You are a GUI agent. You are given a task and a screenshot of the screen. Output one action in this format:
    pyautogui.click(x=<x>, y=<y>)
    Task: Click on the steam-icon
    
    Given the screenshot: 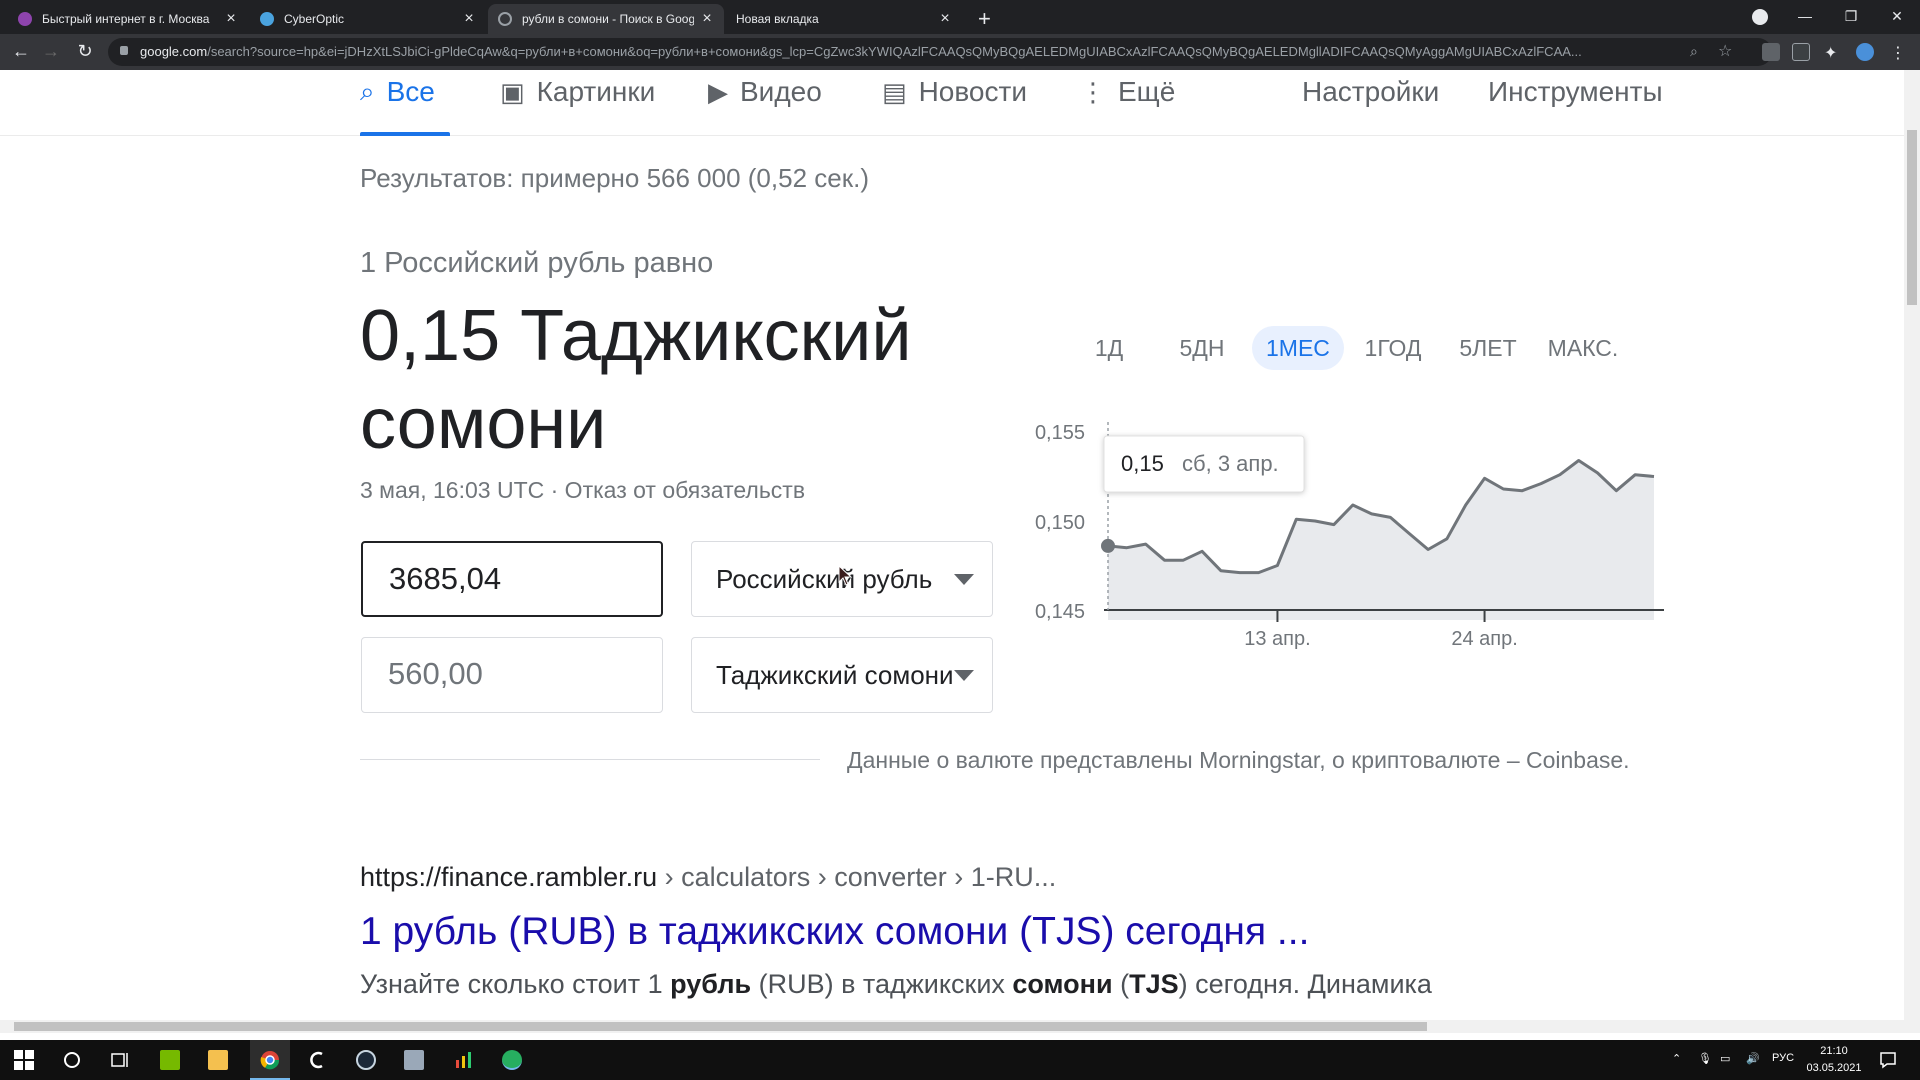 What is the action you would take?
    pyautogui.click(x=366, y=1060)
    